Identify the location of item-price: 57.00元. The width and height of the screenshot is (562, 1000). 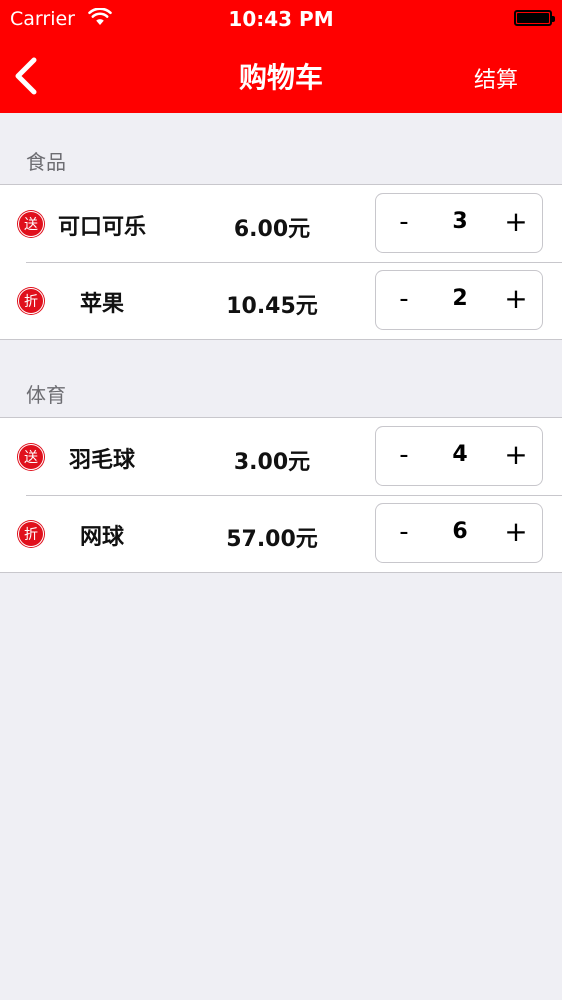
(272, 539).